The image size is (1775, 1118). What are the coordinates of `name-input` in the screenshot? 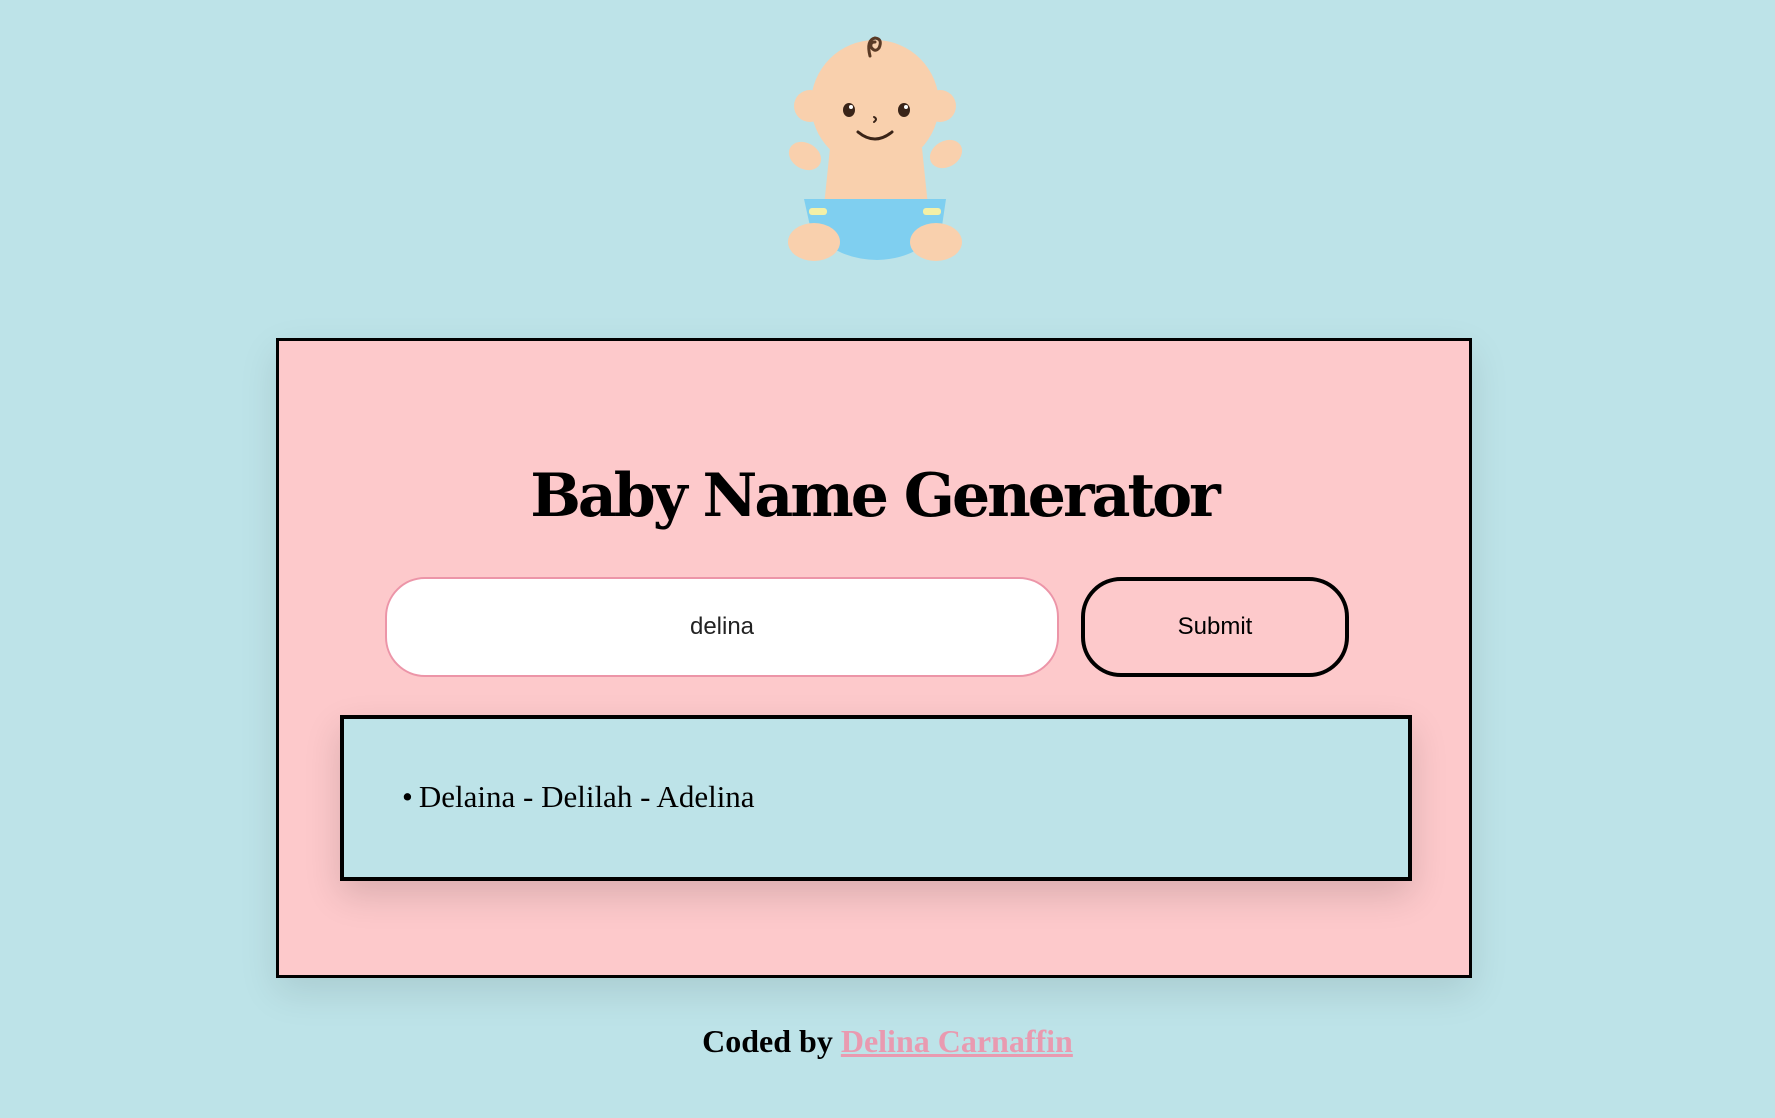 It's located at (722, 627).